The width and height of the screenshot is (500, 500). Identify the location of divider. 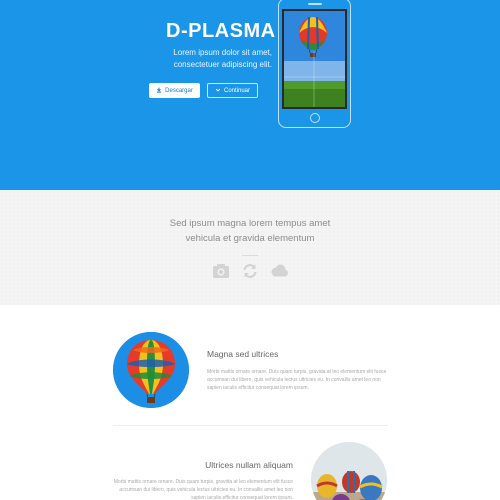
(250, 255).